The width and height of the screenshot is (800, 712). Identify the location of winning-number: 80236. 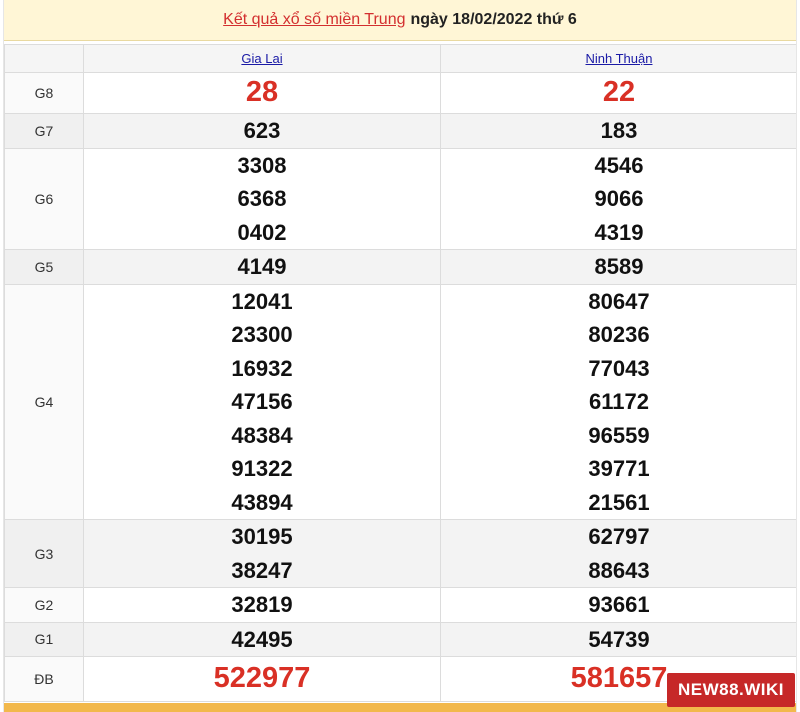
(619, 334).